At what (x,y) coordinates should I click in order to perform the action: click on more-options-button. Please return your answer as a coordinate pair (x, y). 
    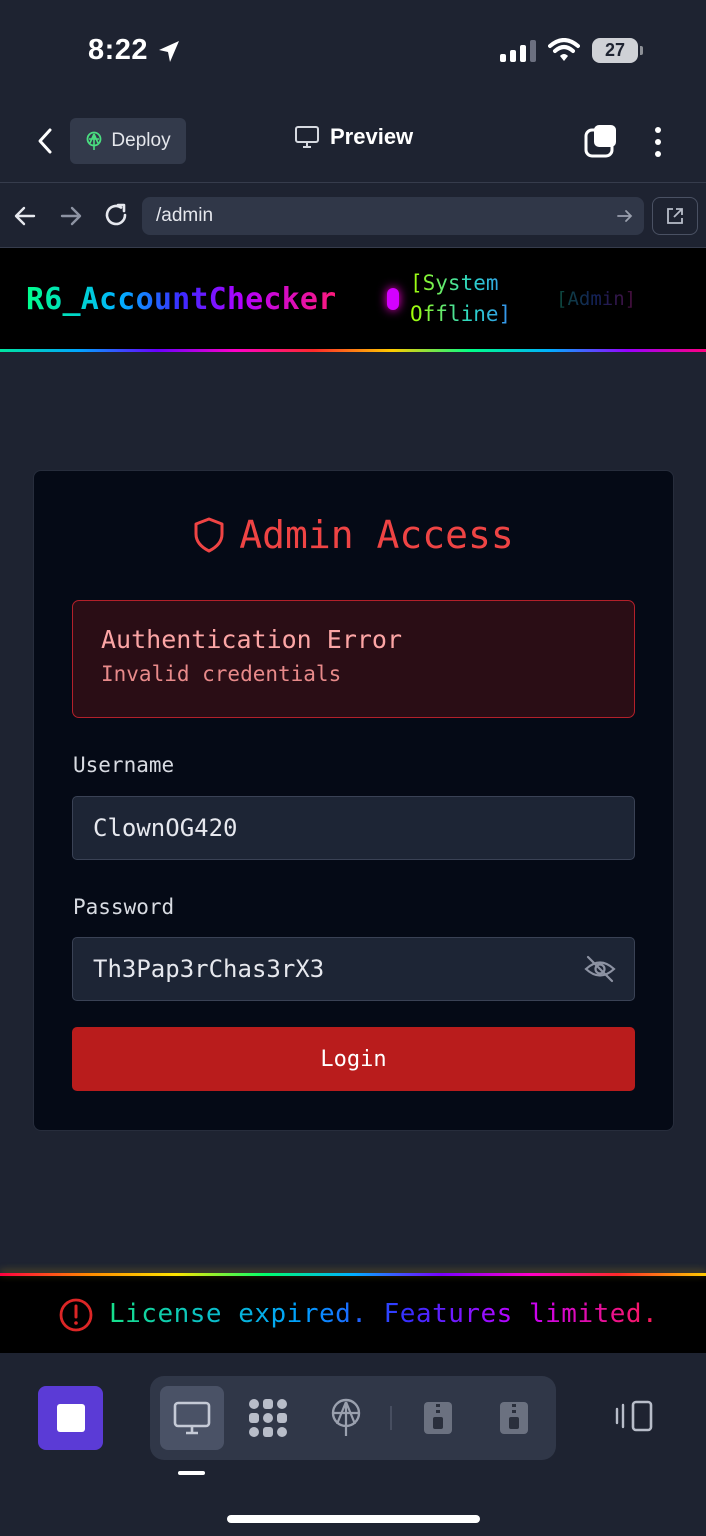
    Looking at the image, I should click on (658, 142).